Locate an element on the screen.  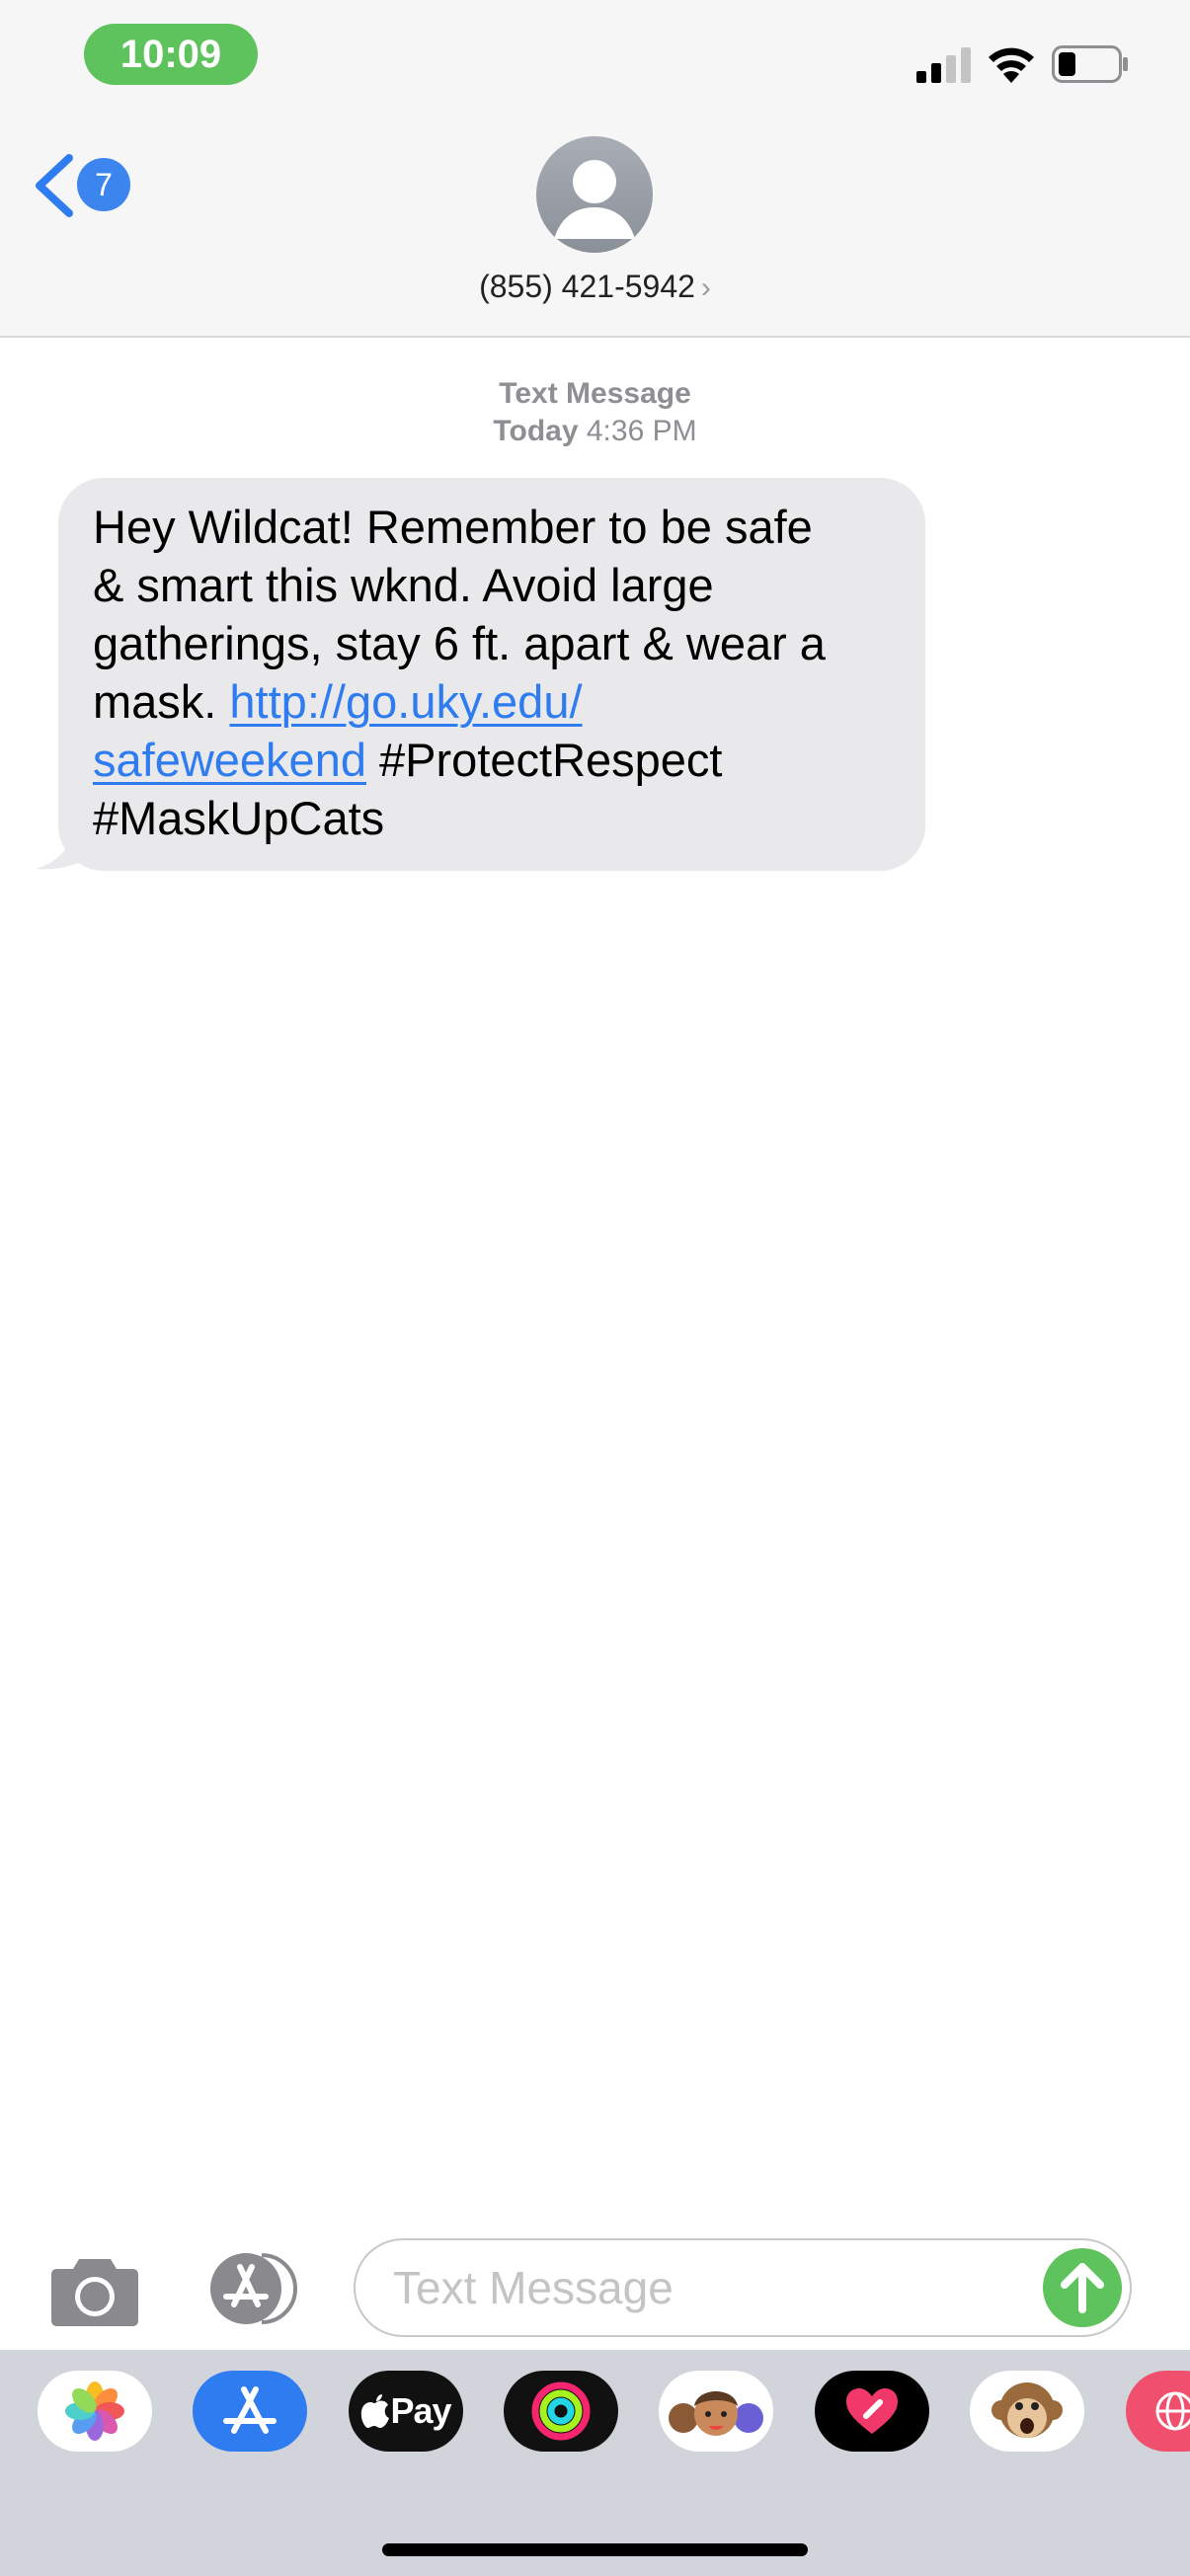
chevron-right-icon: › is located at coordinates (705, 288).